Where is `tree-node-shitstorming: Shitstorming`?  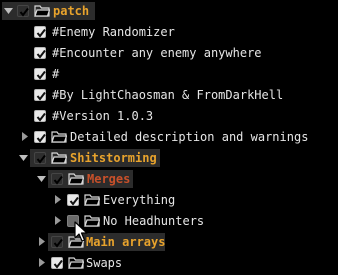
tree-node-shitstorming: Shitstorming is located at coordinates (169, 158).